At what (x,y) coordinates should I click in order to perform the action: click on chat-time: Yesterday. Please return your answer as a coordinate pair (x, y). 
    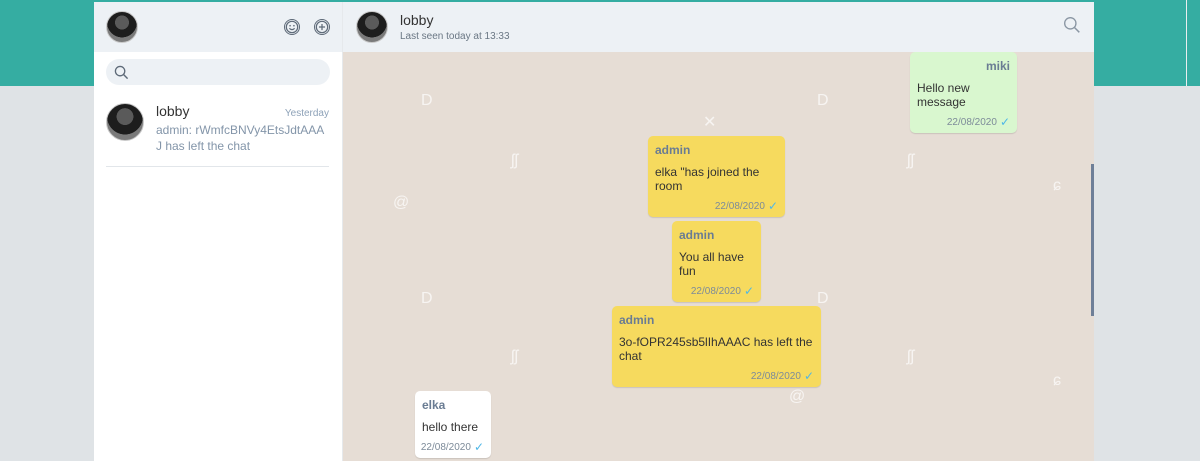
    Looking at the image, I should click on (306, 113).